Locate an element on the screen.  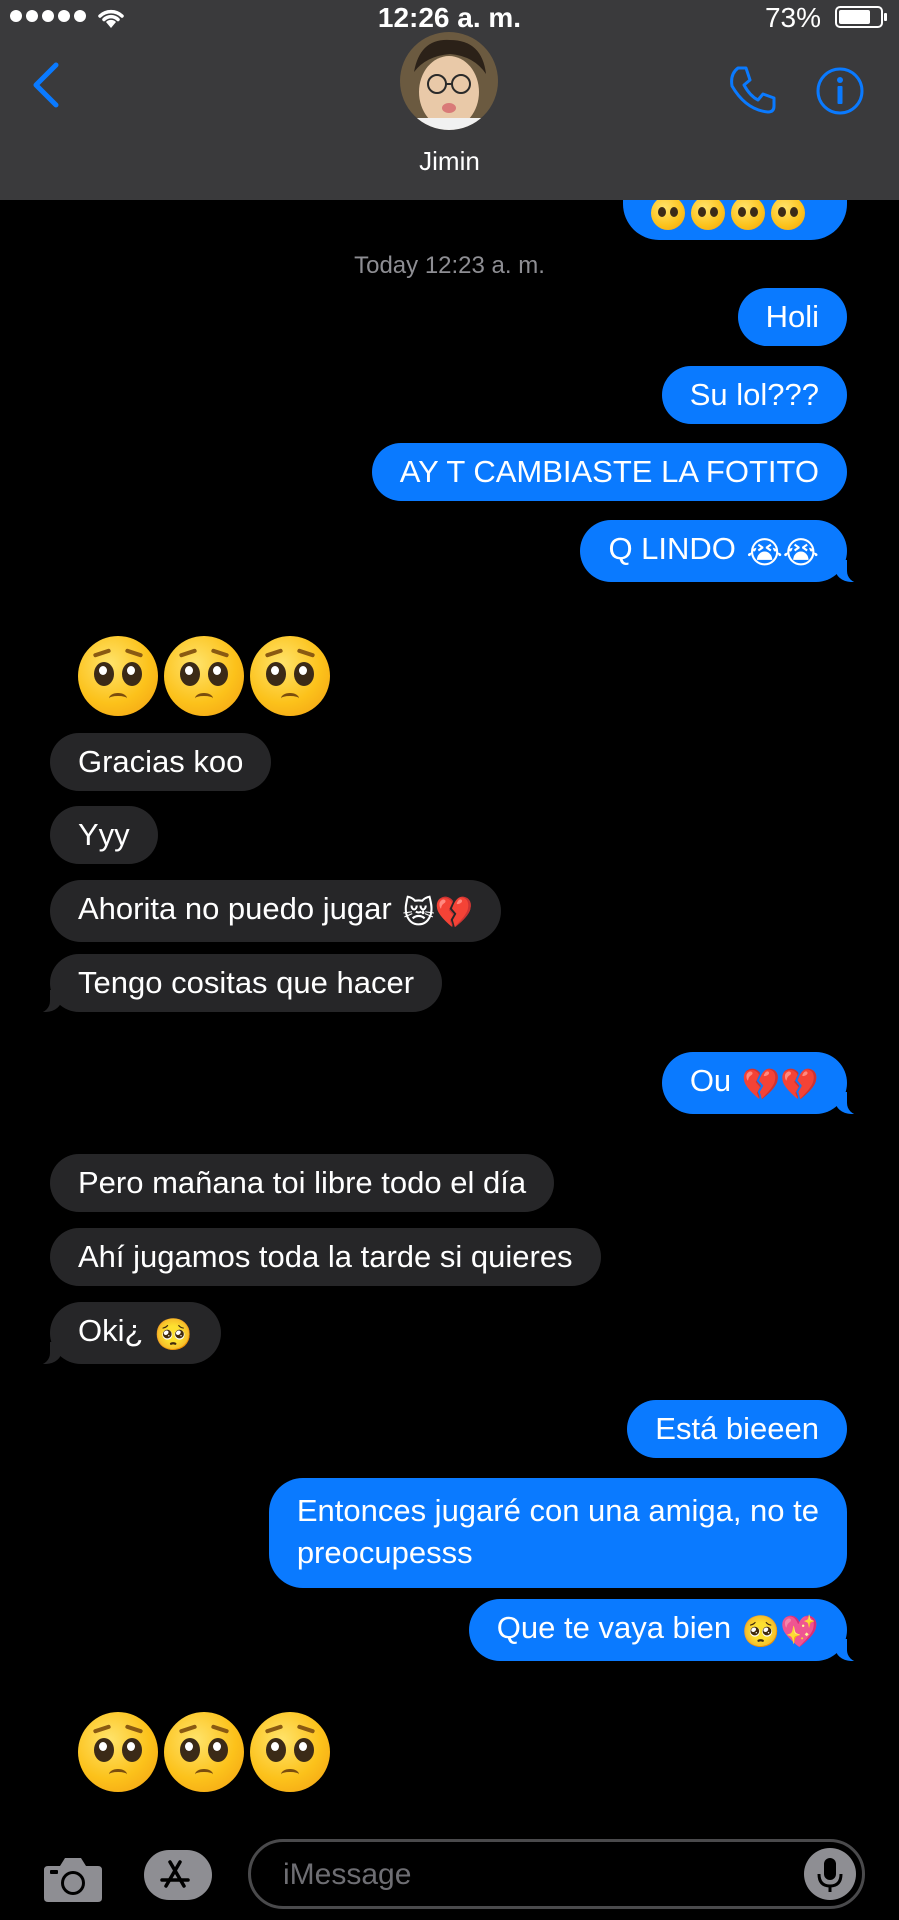
message-bubble-received: Pero mañana toi libre todo el día is located at coordinates (302, 1183).